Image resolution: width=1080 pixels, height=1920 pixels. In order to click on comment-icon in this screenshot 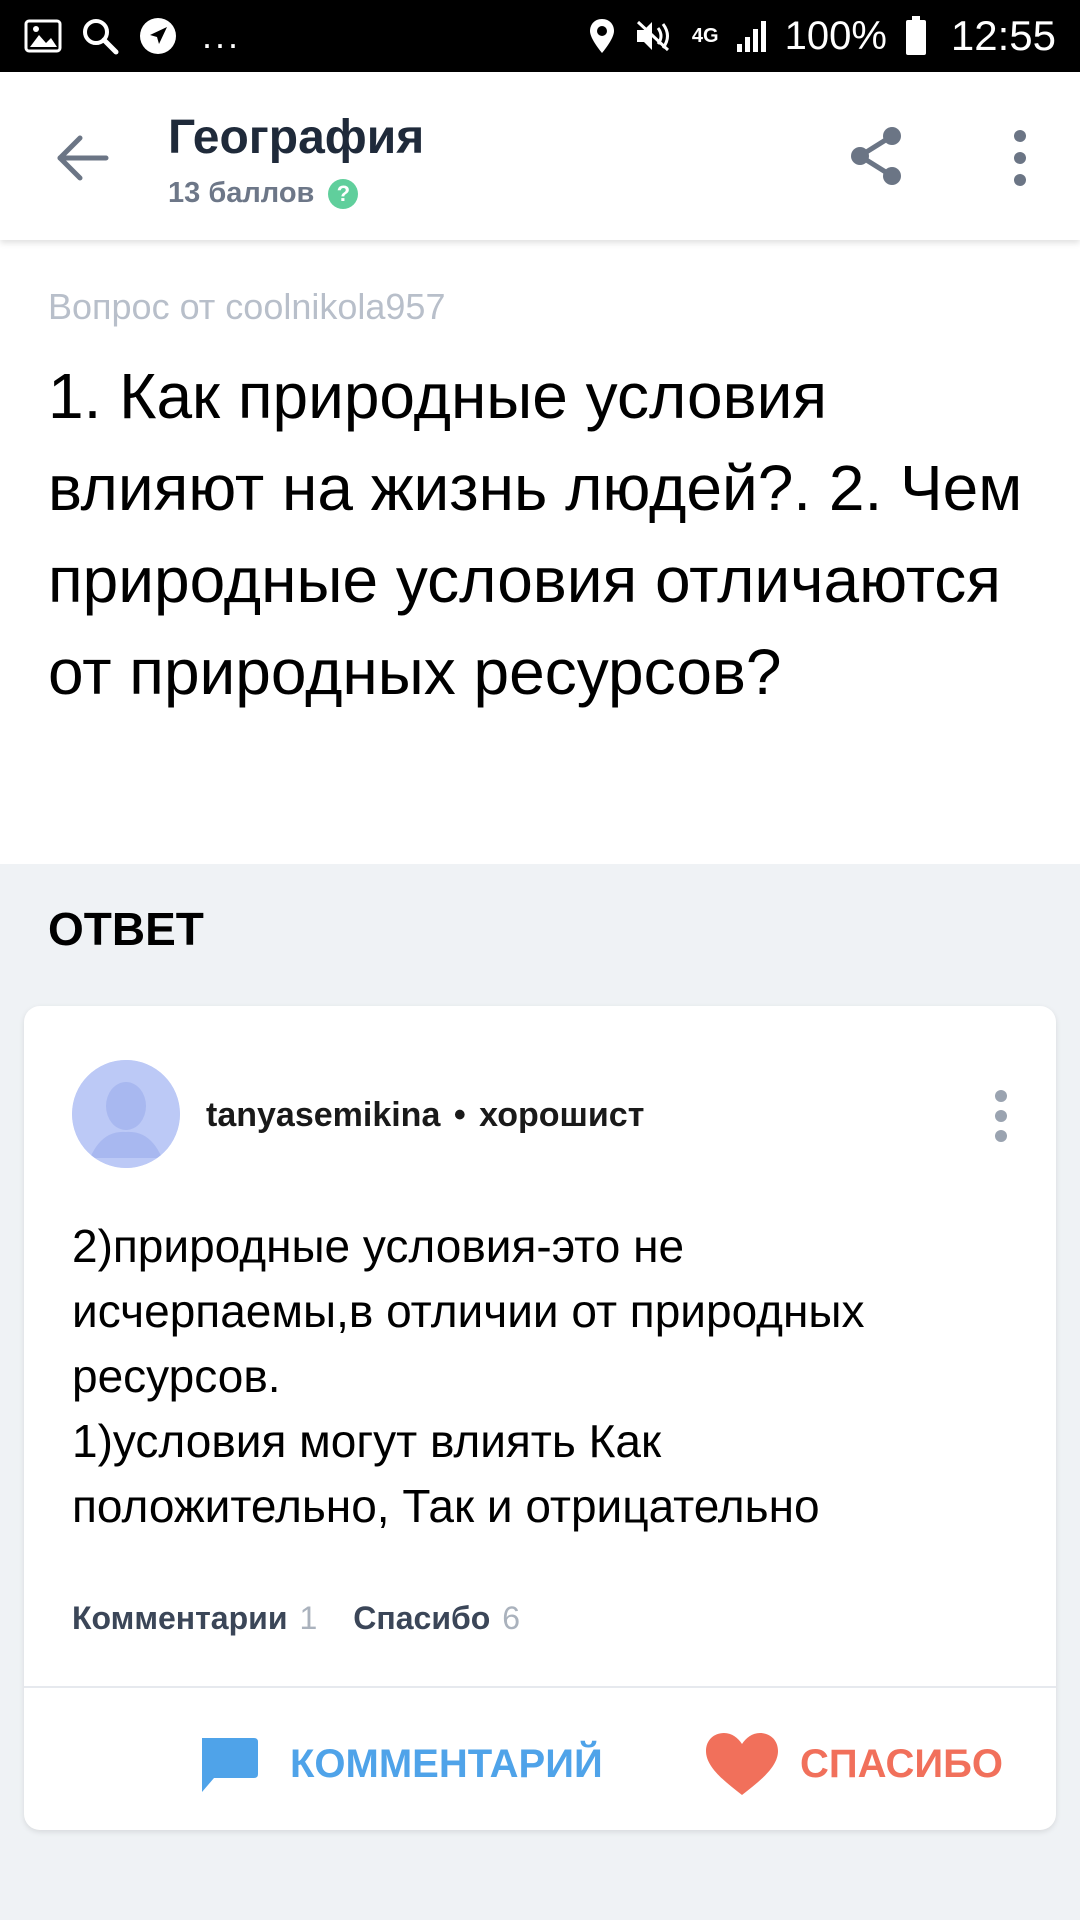, I will do `click(230, 1765)`.